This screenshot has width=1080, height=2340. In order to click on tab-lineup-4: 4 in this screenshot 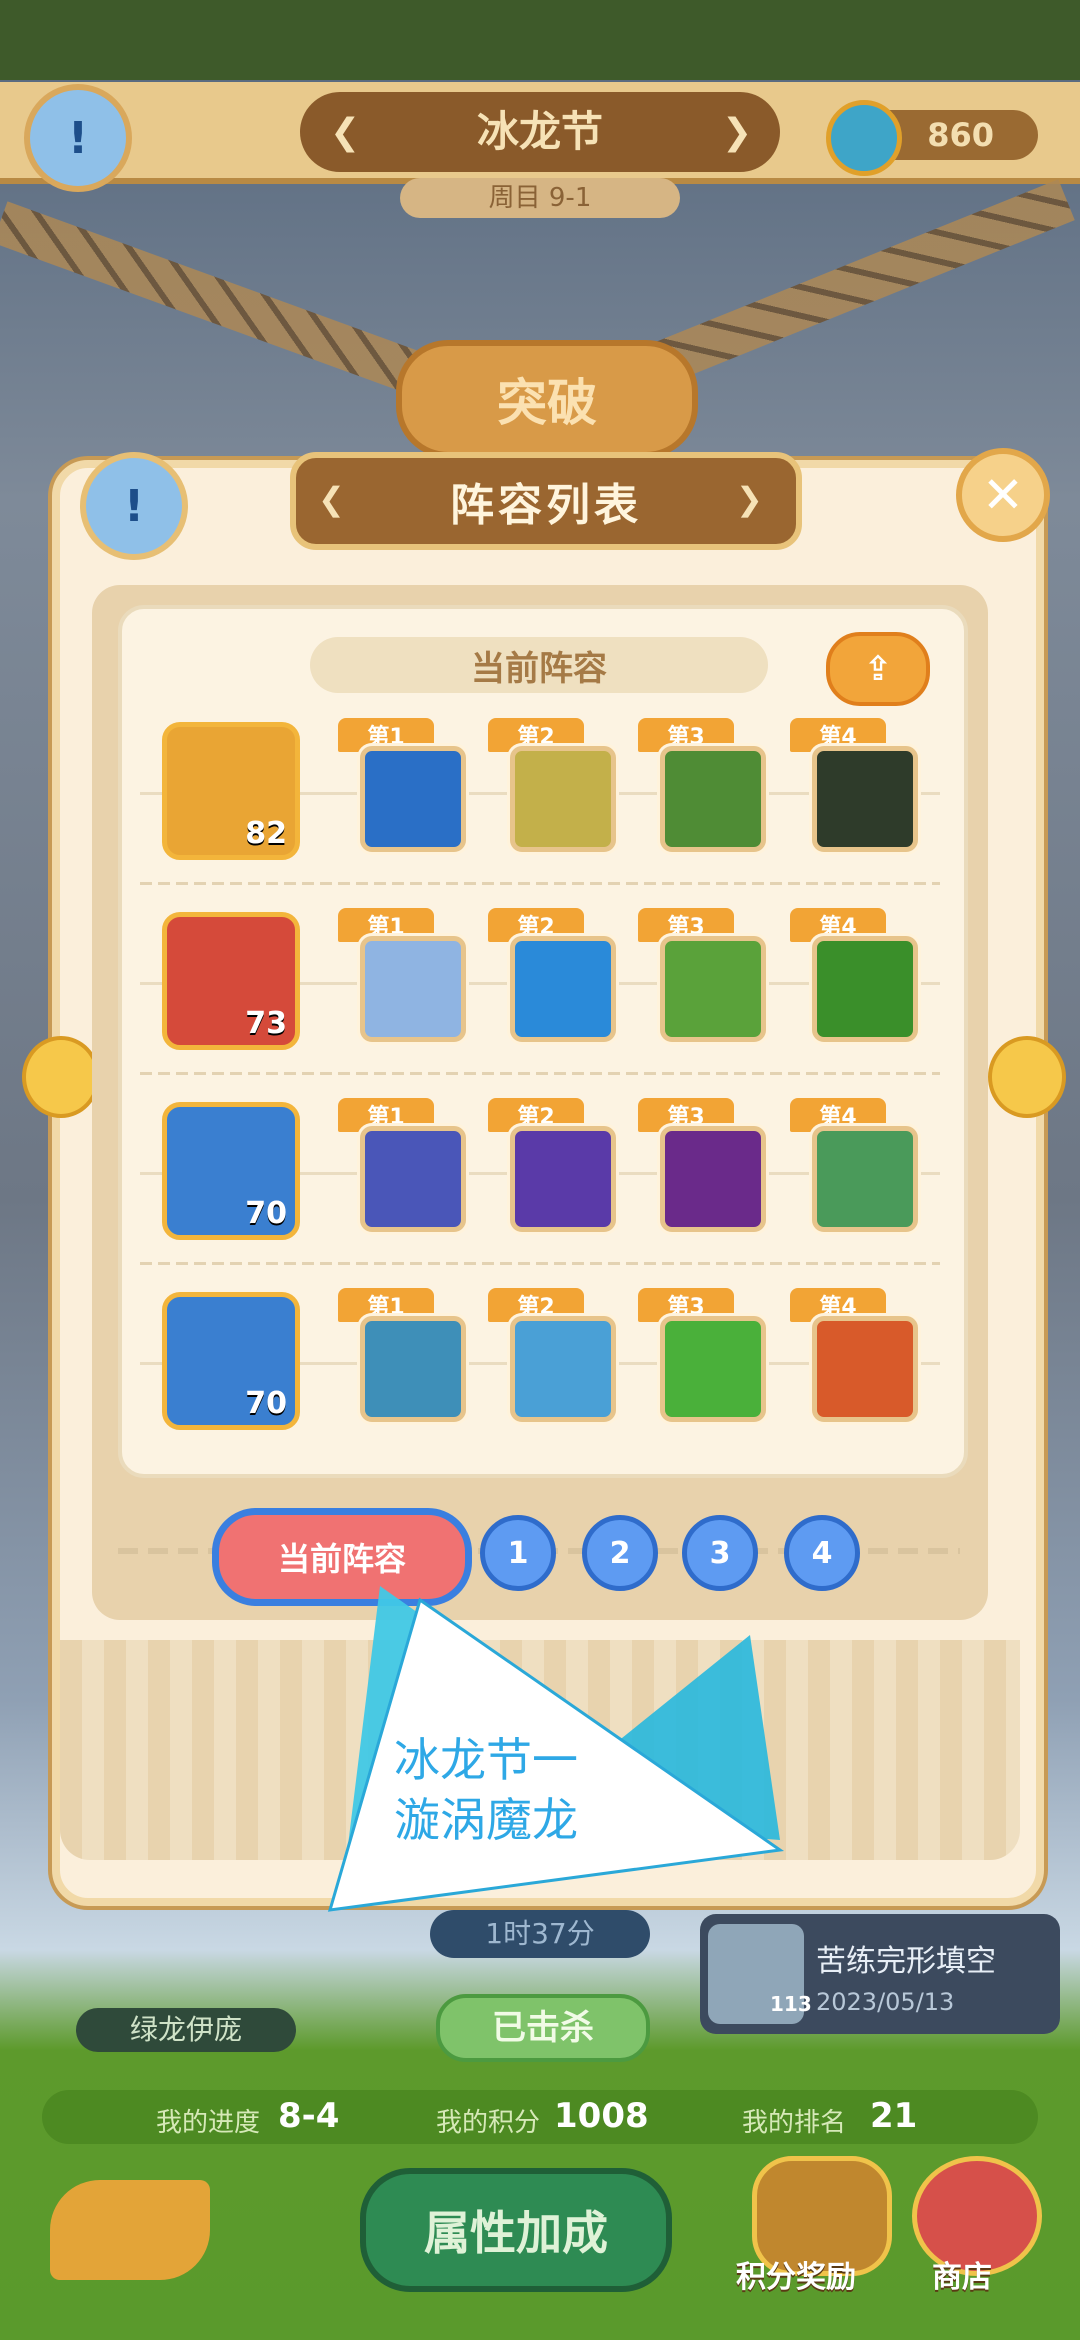, I will do `click(822, 1553)`.